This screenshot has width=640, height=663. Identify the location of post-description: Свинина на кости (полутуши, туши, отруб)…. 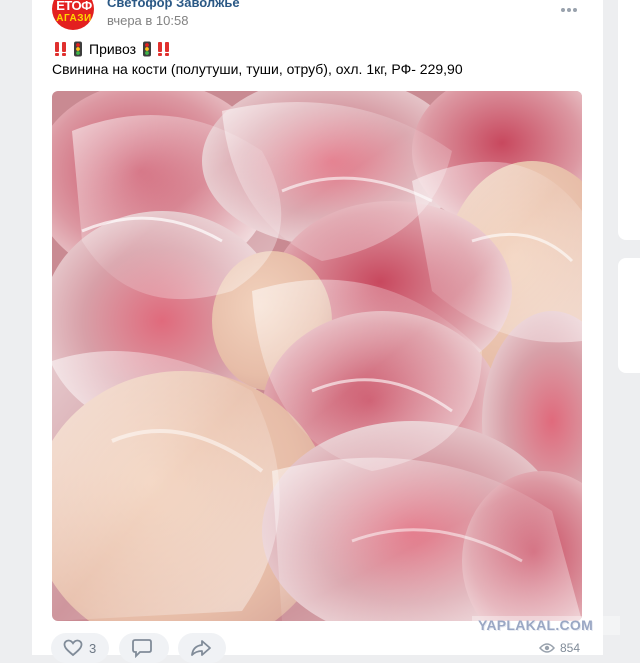
(257, 69).